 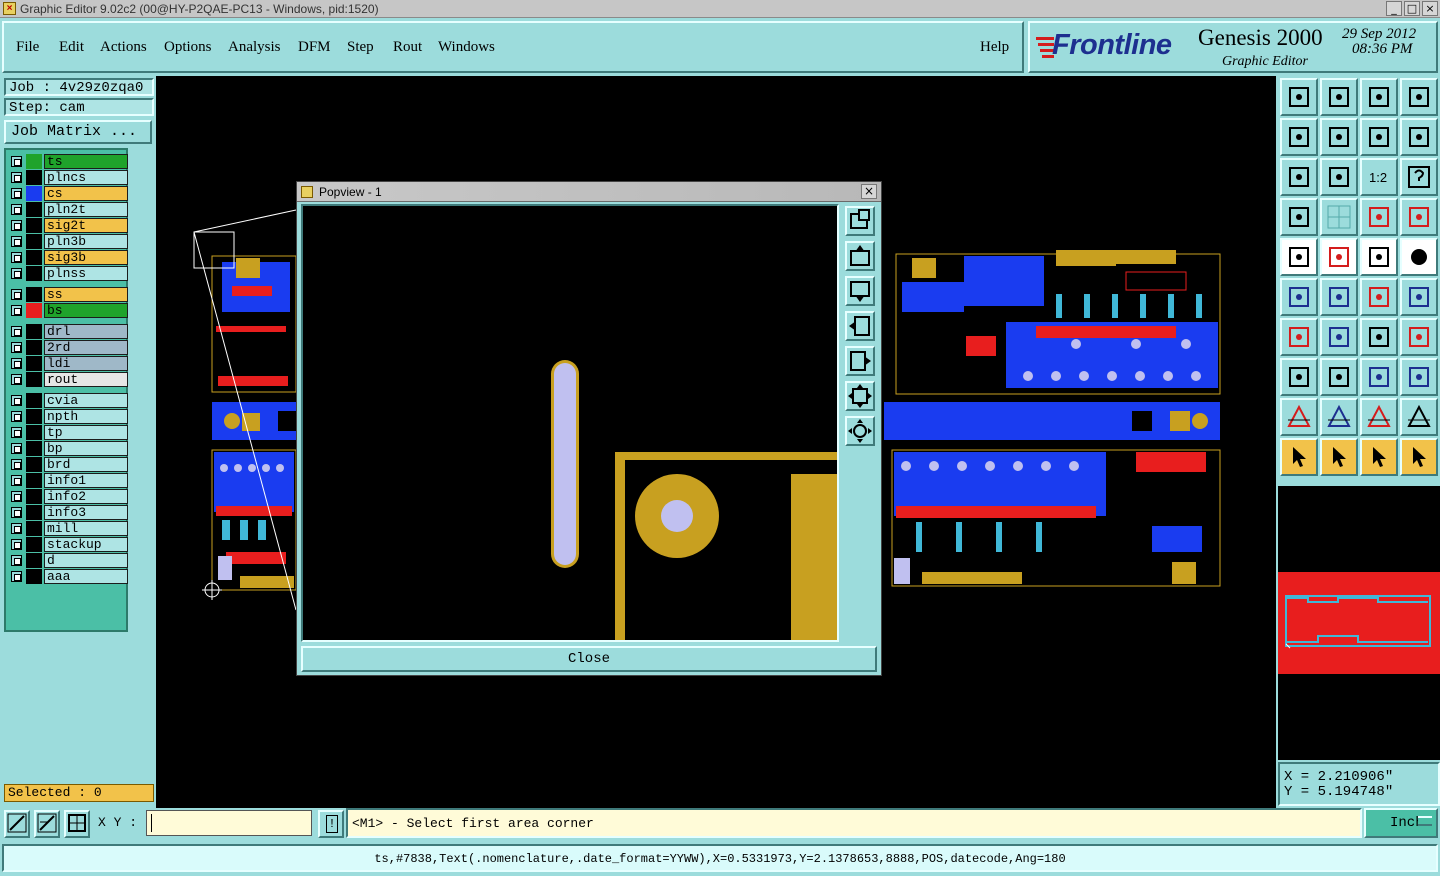 What do you see at coordinates (86, 512) in the screenshot?
I see `layer-name: info3` at bounding box center [86, 512].